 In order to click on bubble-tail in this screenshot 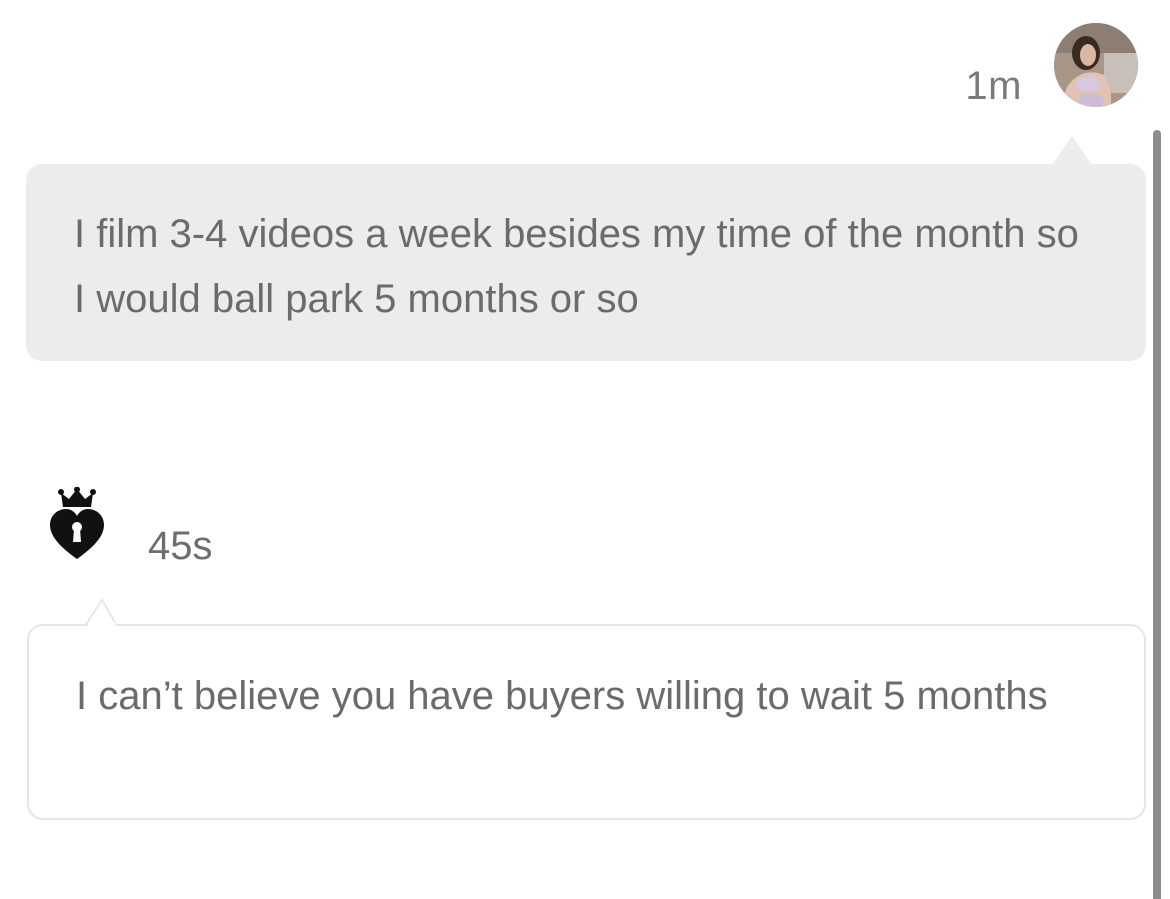, I will do `click(1072, 150)`.